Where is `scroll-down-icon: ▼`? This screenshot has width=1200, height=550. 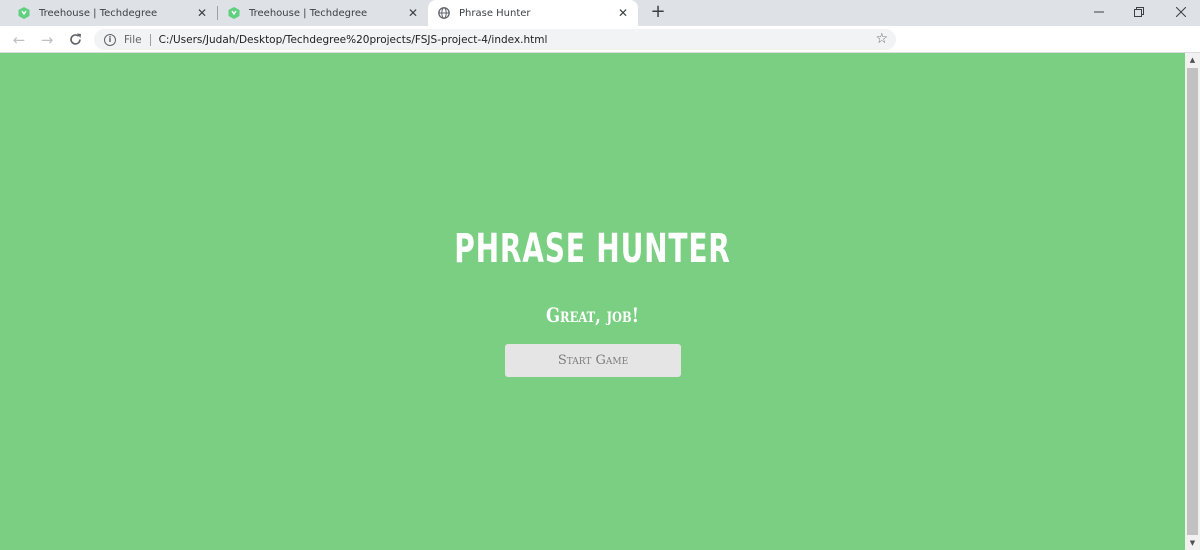
scroll-down-icon: ▼ is located at coordinates (1192, 543).